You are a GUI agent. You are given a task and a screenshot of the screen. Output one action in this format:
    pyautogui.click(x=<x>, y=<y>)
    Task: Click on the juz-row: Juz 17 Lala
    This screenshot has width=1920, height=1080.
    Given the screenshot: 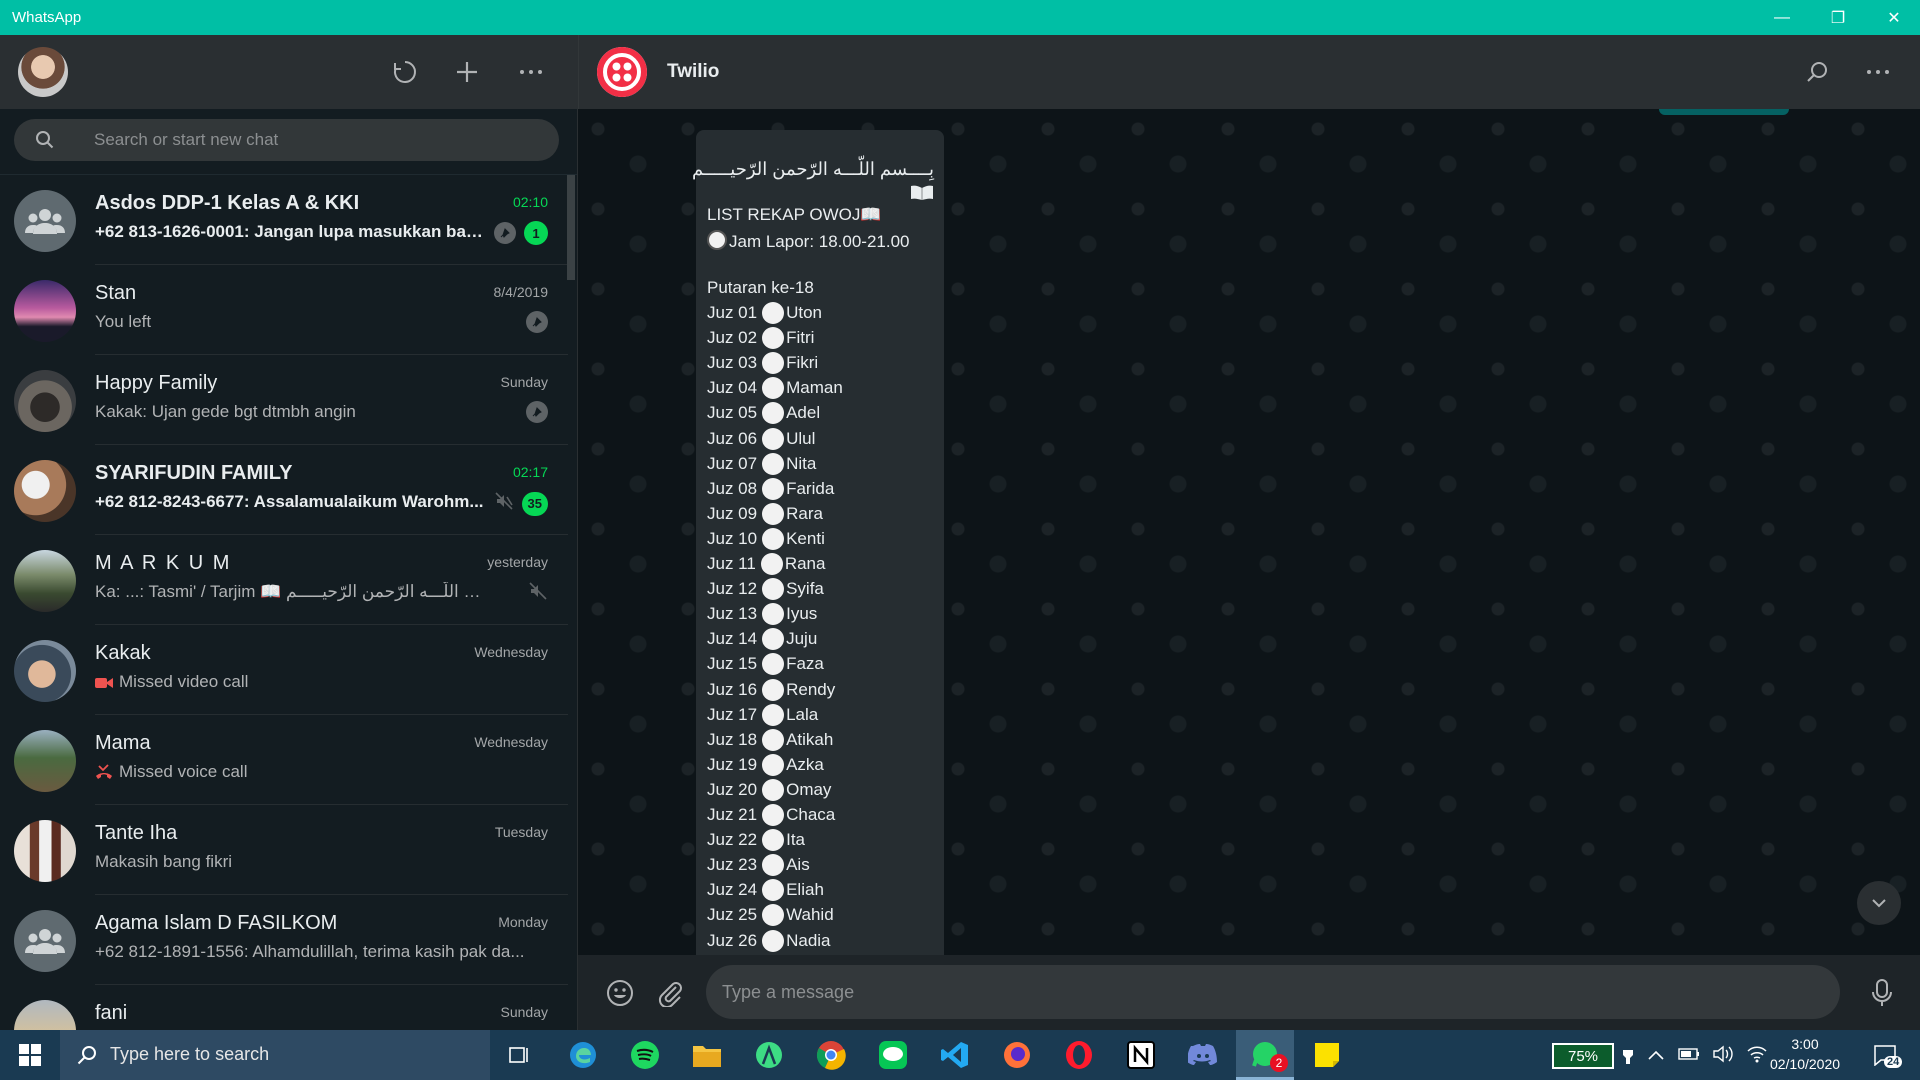 What is the action you would take?
    pyautogui.click(x=762, y=714)
    